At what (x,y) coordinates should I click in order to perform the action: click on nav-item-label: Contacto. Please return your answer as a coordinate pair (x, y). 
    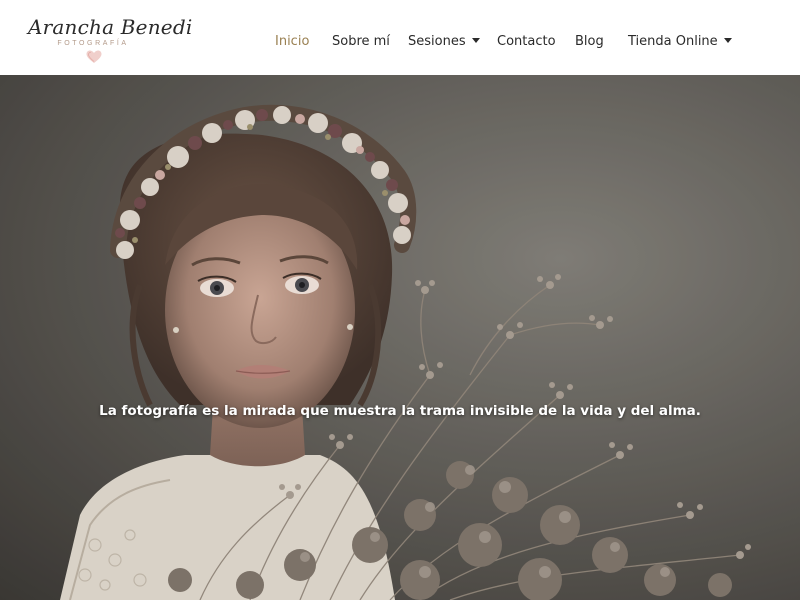
    Looking at the image, I should click on (526, 41).